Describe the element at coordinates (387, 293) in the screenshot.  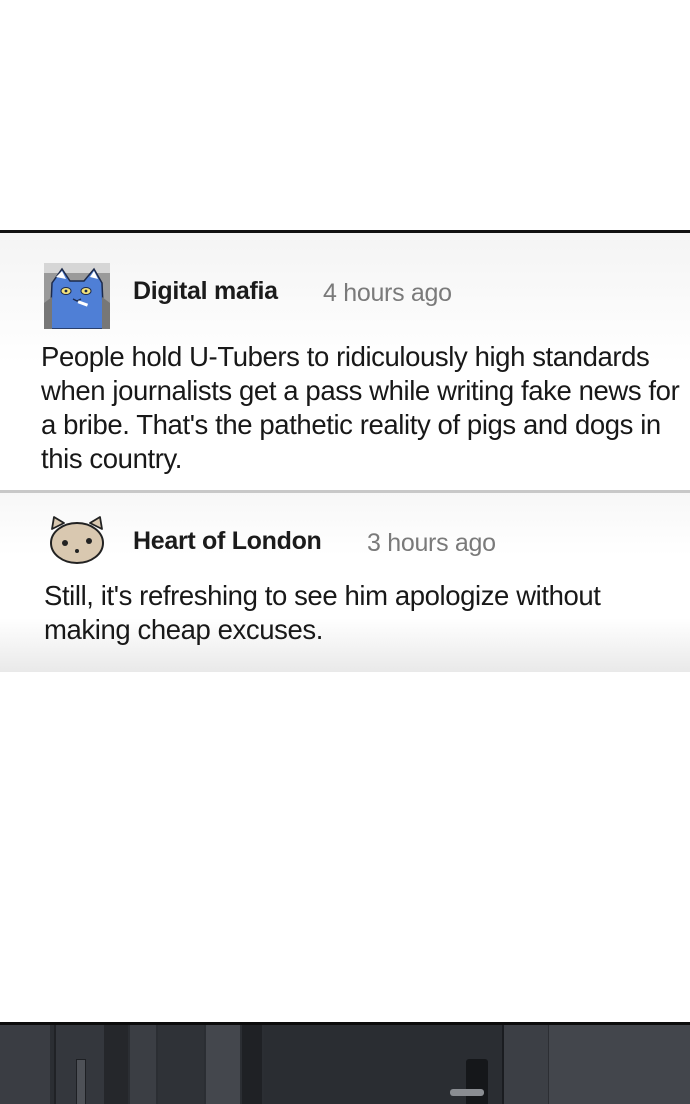
I see `comment-timestamp: 4 hours ago` at that location.